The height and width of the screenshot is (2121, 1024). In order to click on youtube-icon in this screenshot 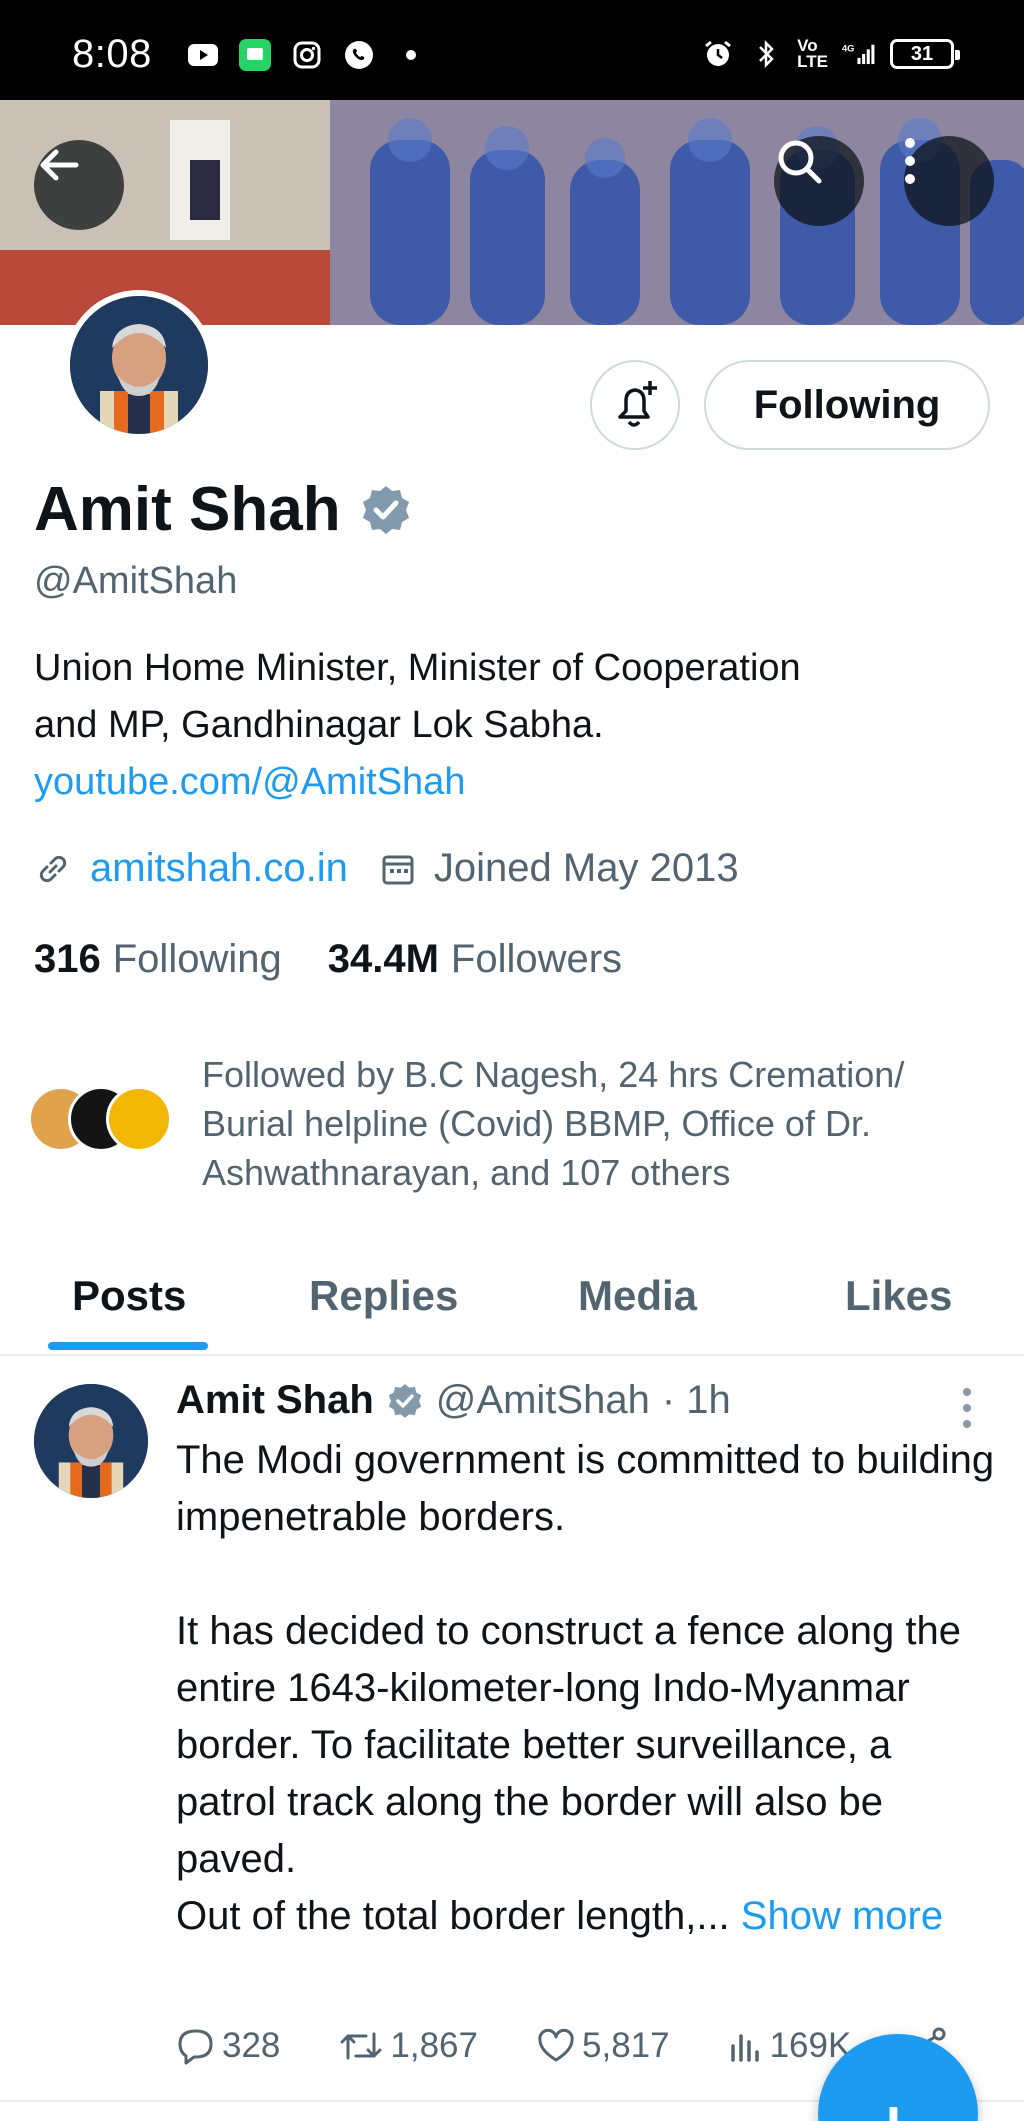, I will do `click(203, 55)`.